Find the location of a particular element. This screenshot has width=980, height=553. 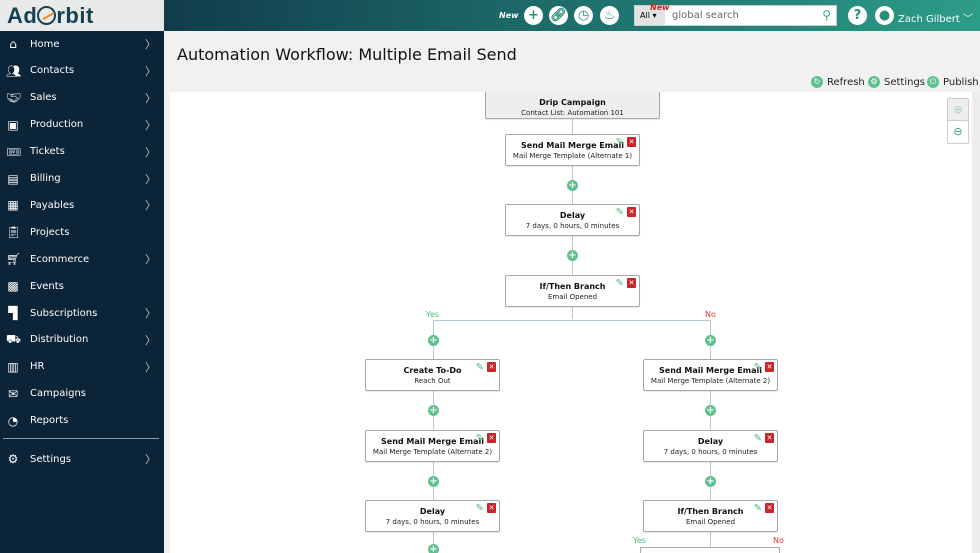

sidebar-item-campaigns: ✉ Campaigns is located at coordinates (82, 394).